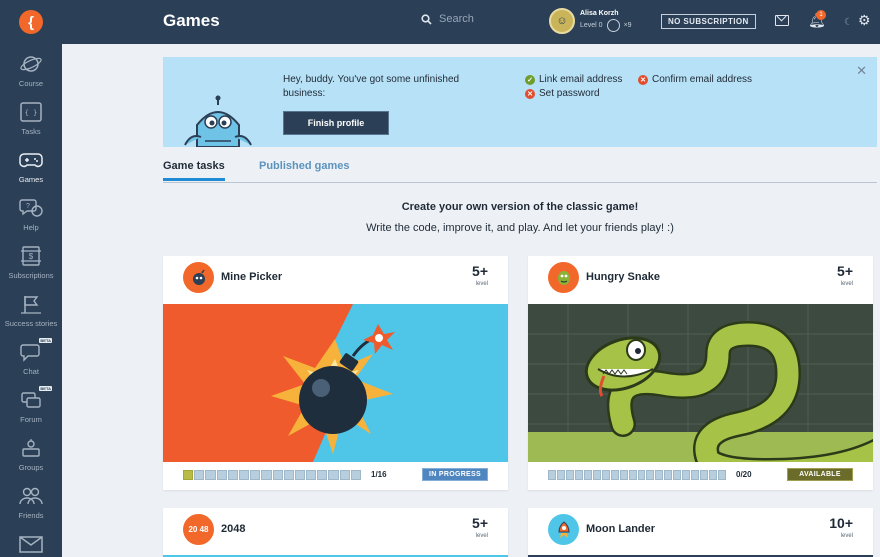 Image resolution: width=880 pixels, height=557 pixels. Describe the element at coordinates (335, 383) in the screenshot. I see `mine-picker-artwork` at that location.